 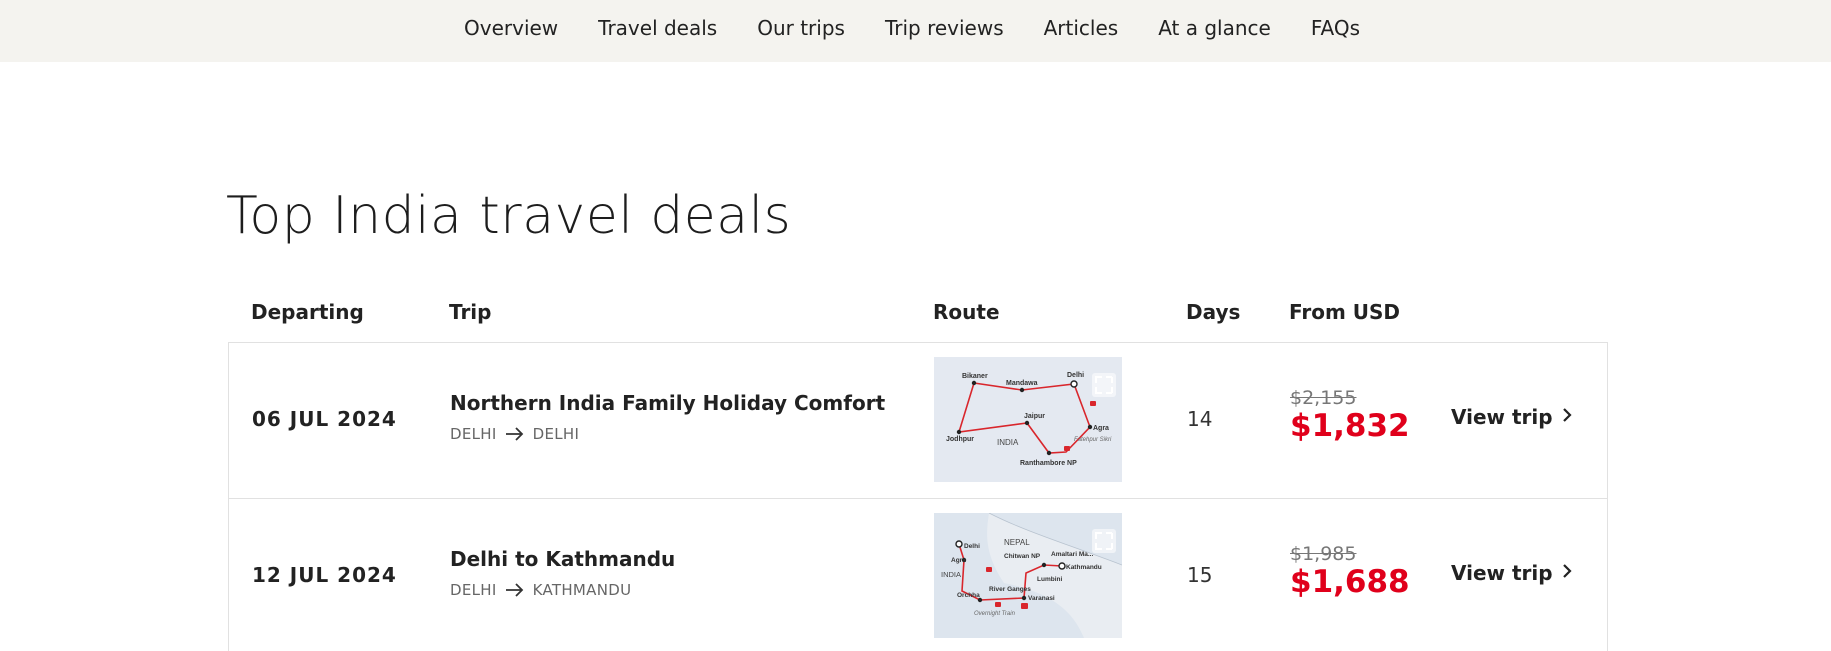 I want to click on map-label: Mandawa, so click(x=1022, y=383).